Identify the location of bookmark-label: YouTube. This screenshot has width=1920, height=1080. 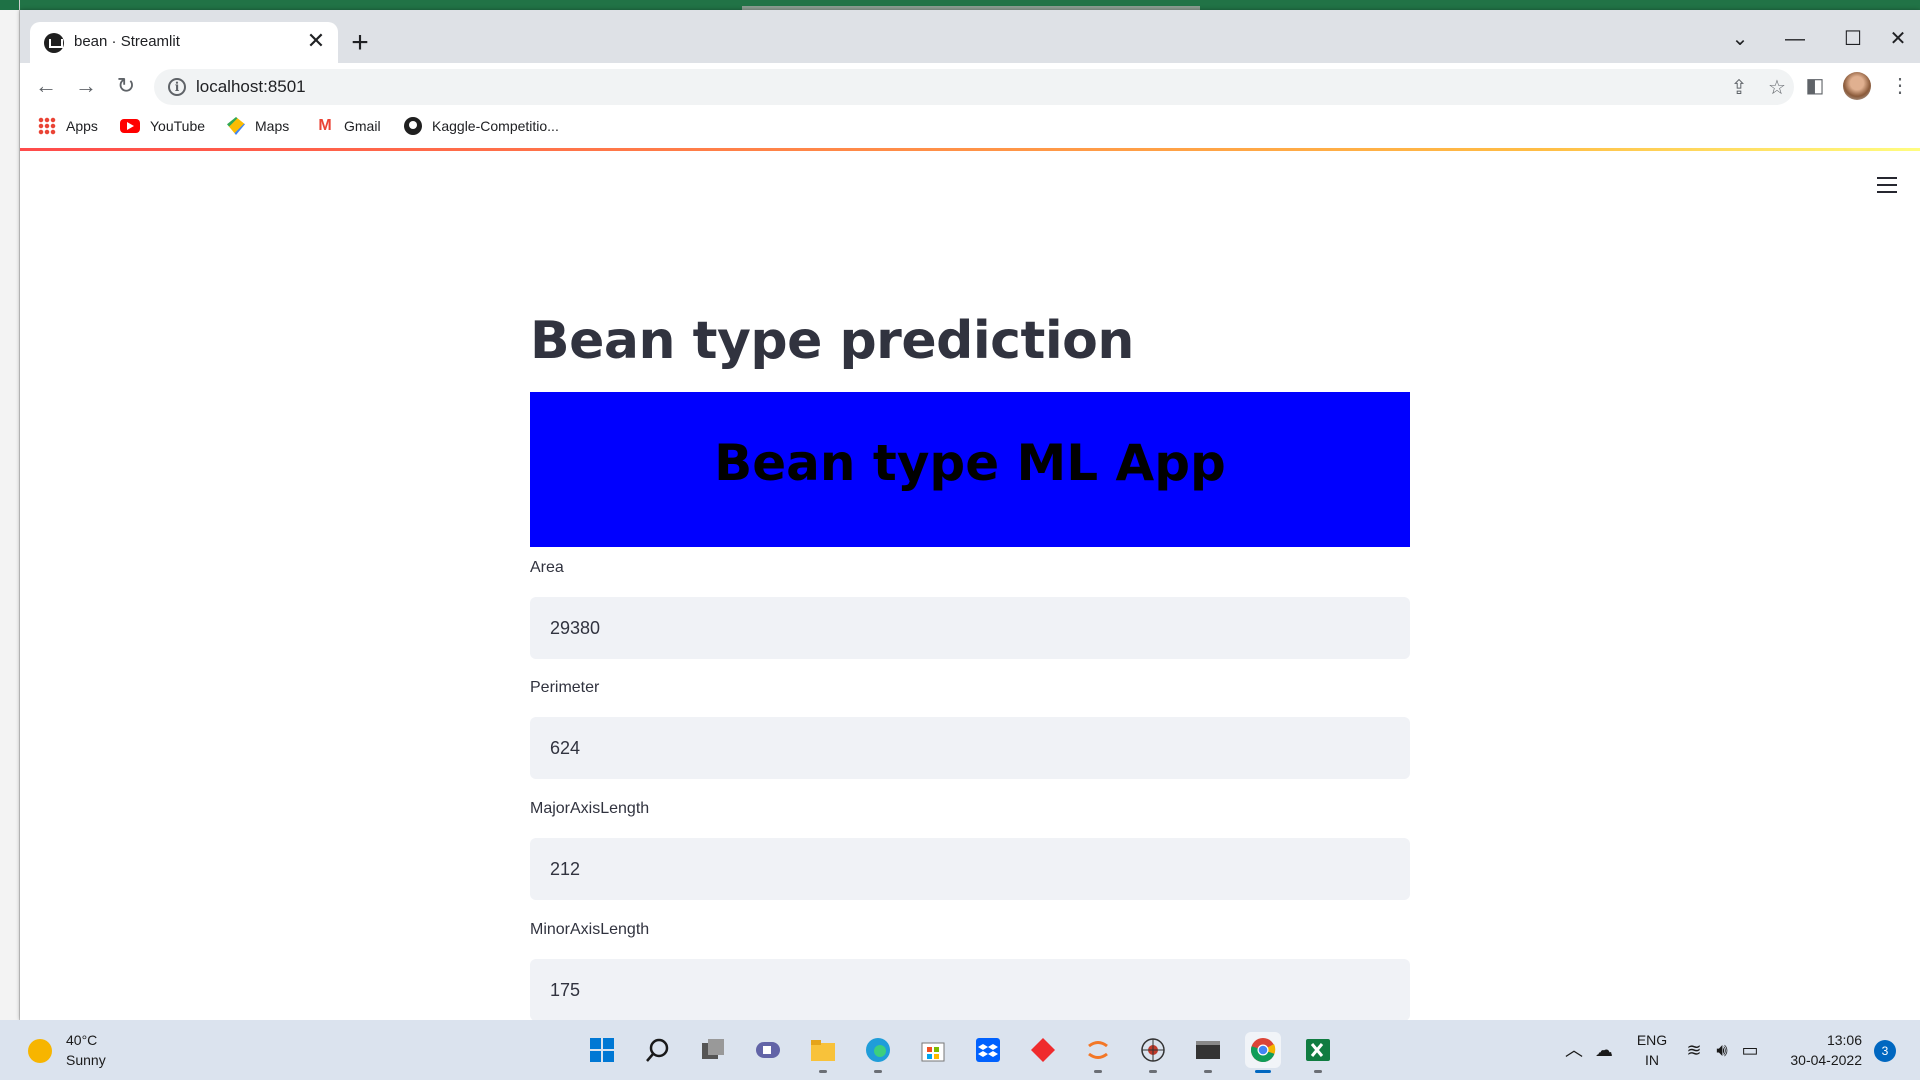
(178, 126).